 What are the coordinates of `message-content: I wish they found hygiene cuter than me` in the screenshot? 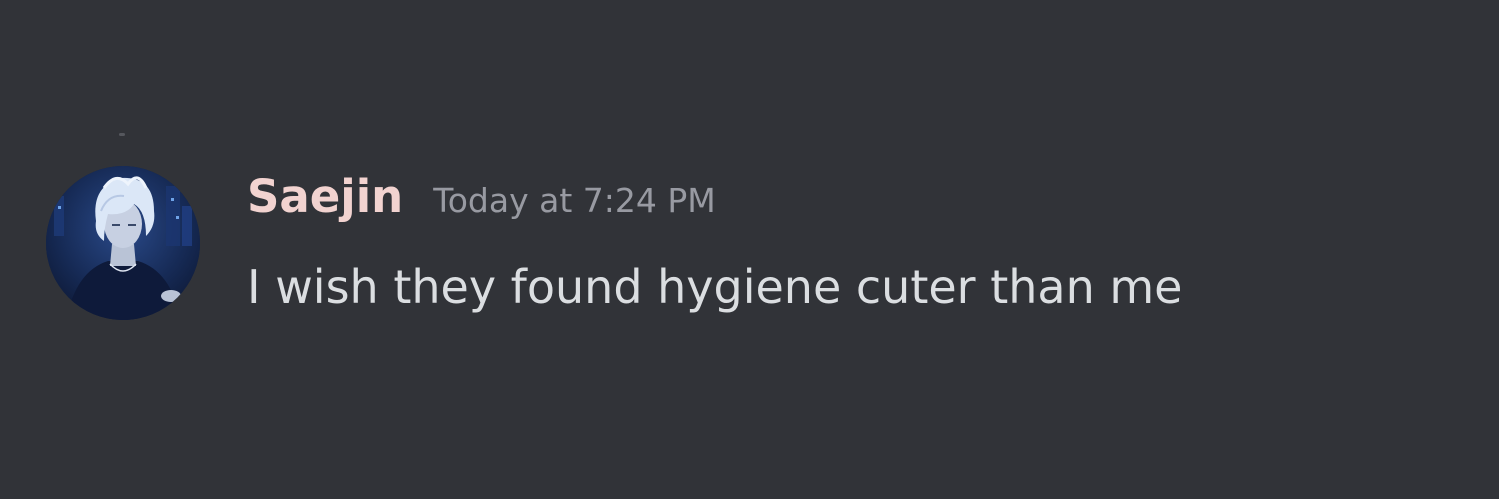 It's located at (715, 287).